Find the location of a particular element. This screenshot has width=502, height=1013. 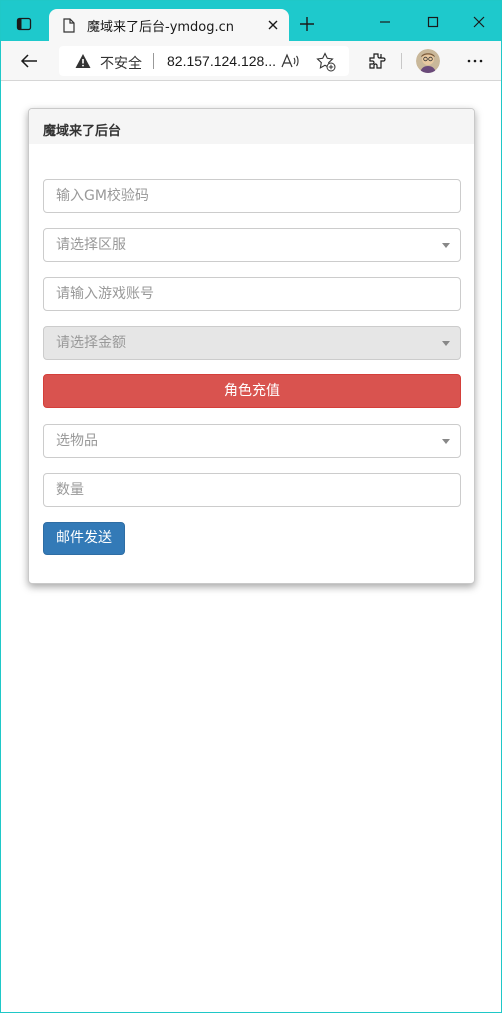

address-divider is located at coordinates (153, 61).